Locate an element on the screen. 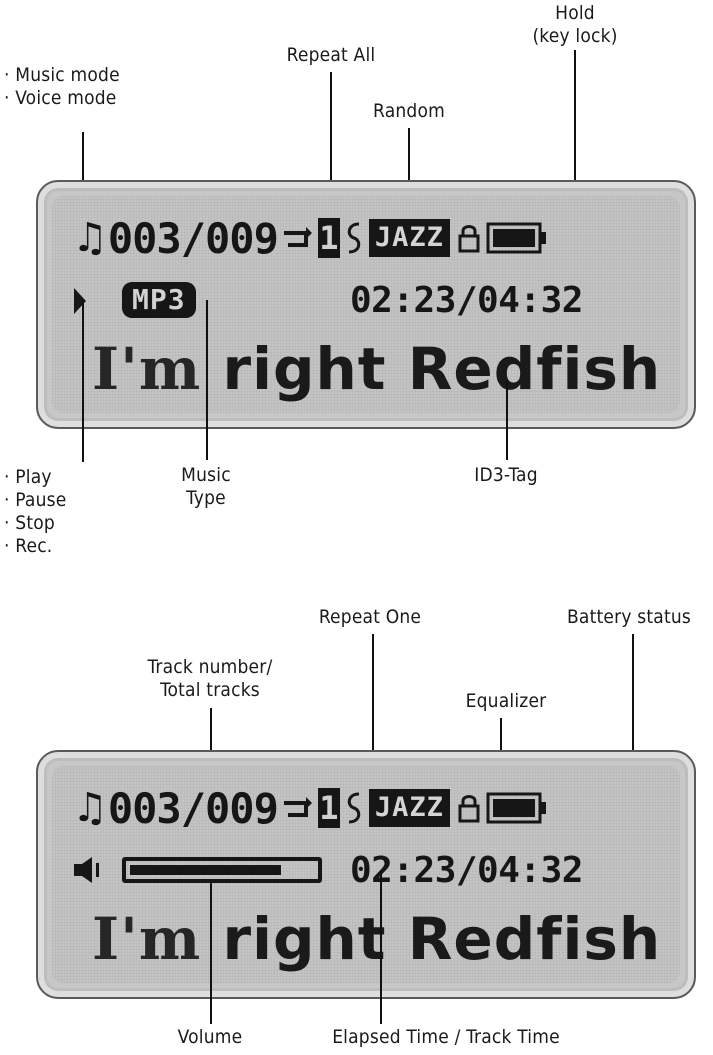  info-row: 02:23/04:32 is located at coordinates (372, 871).